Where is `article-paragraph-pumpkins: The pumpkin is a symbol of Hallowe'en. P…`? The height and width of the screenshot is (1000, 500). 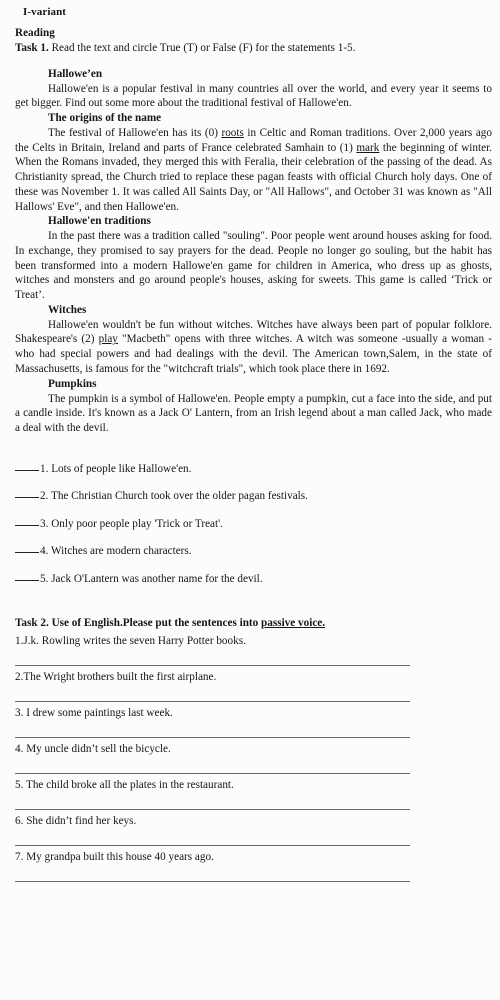
article-paragraph-pumpkins: The pumpkin is a symbol of Hallowe'en. P… is located at coordinates (253, 413).